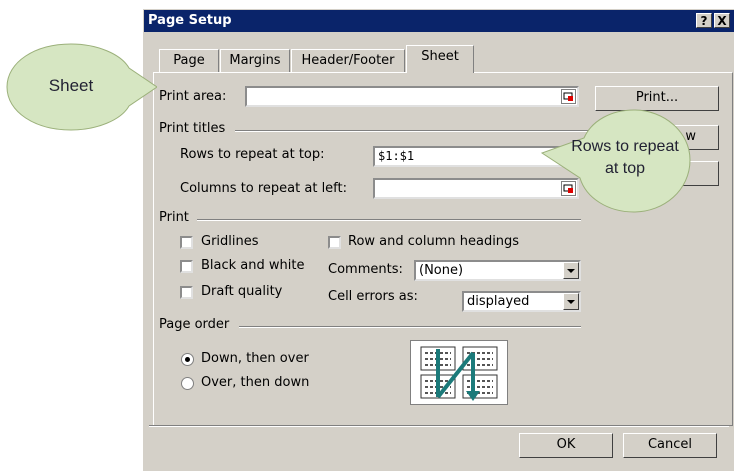 Image resolution: width=734 pixels, height=471 pixels. I want to click on row-col-headings-label: Row and column headings, so click(434, 241).